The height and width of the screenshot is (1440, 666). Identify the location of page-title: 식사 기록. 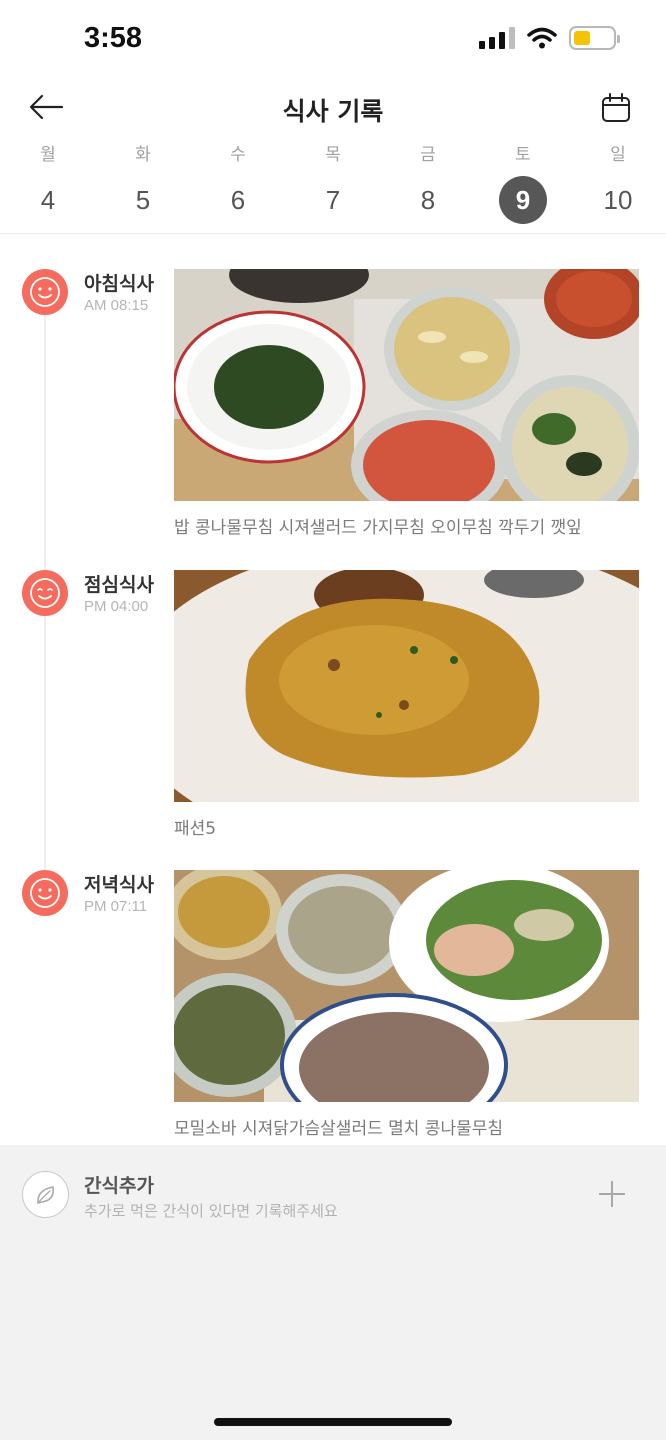
(333, 111).